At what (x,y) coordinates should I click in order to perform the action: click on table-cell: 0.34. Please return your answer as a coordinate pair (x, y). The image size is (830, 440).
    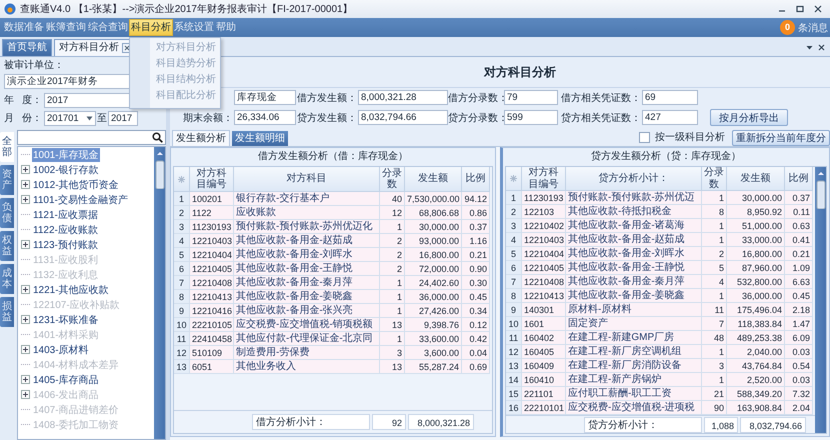
    Looking at the image, I should click on (476, 311).